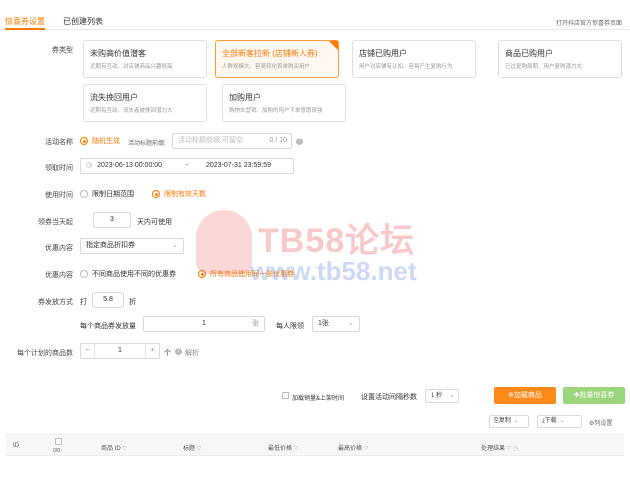  I want to click on column-settings-button: ⚙列设置, so click(600, 422).